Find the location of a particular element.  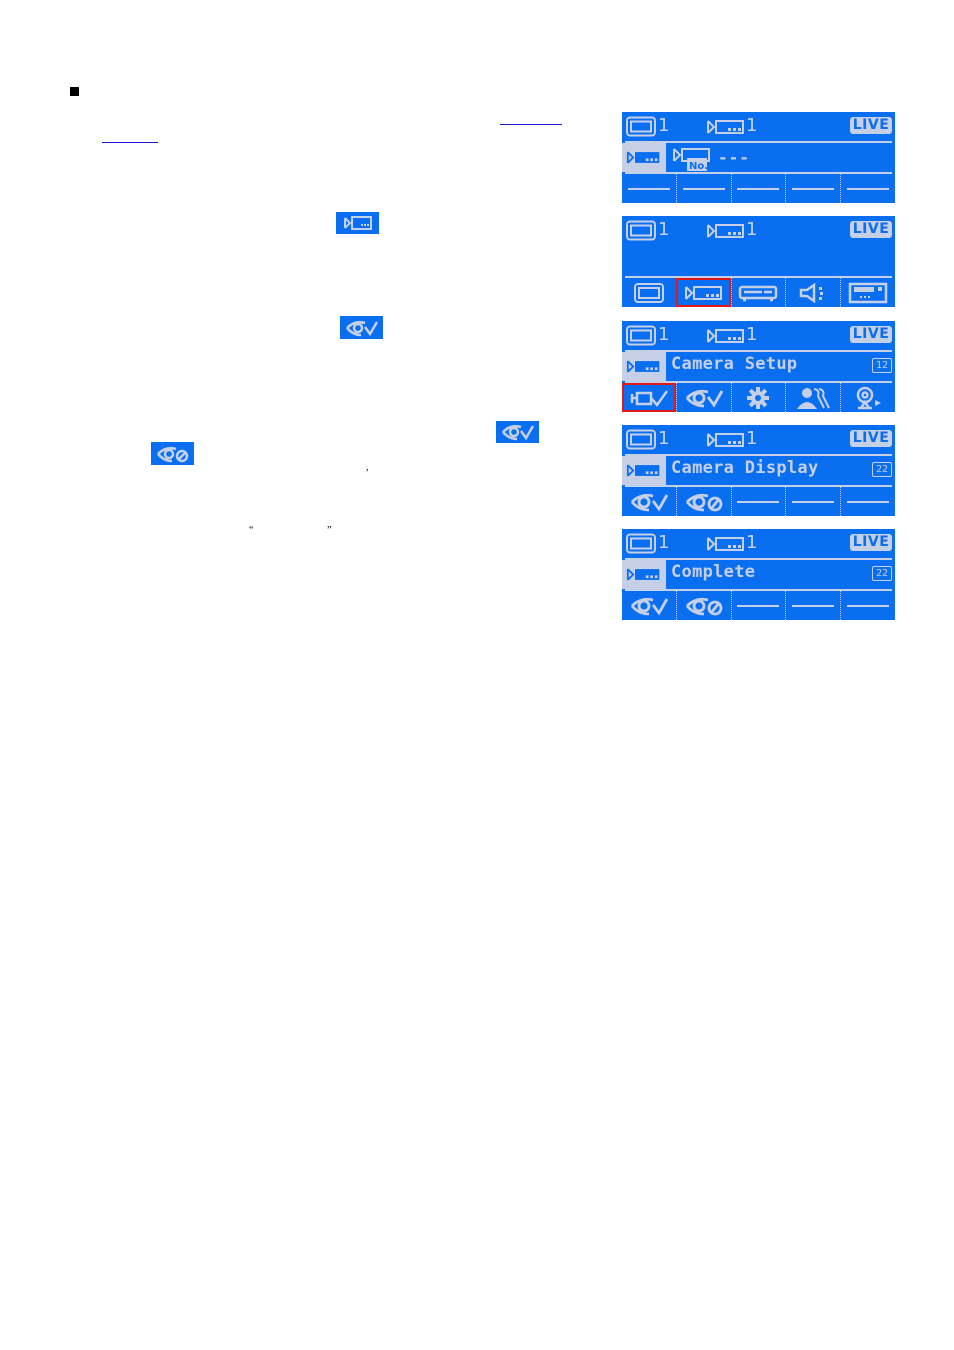

softkey-keypad is located at coordinates (867, 292).